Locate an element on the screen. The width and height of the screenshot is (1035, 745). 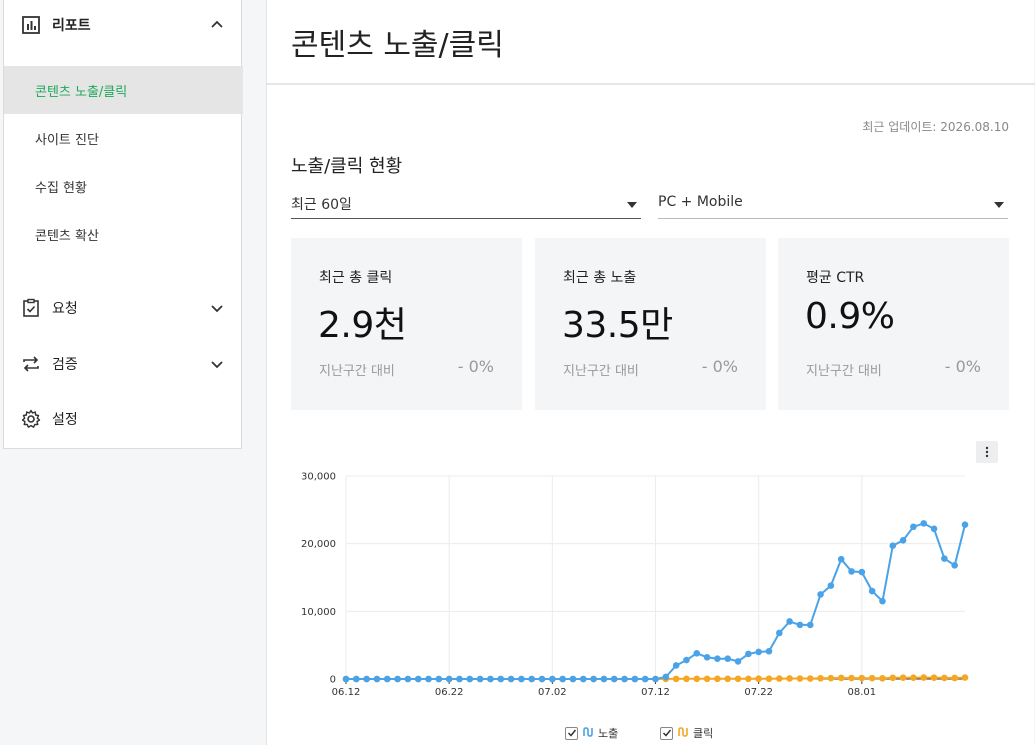
clipboard-check-icon is located at coordinates (31, 308).